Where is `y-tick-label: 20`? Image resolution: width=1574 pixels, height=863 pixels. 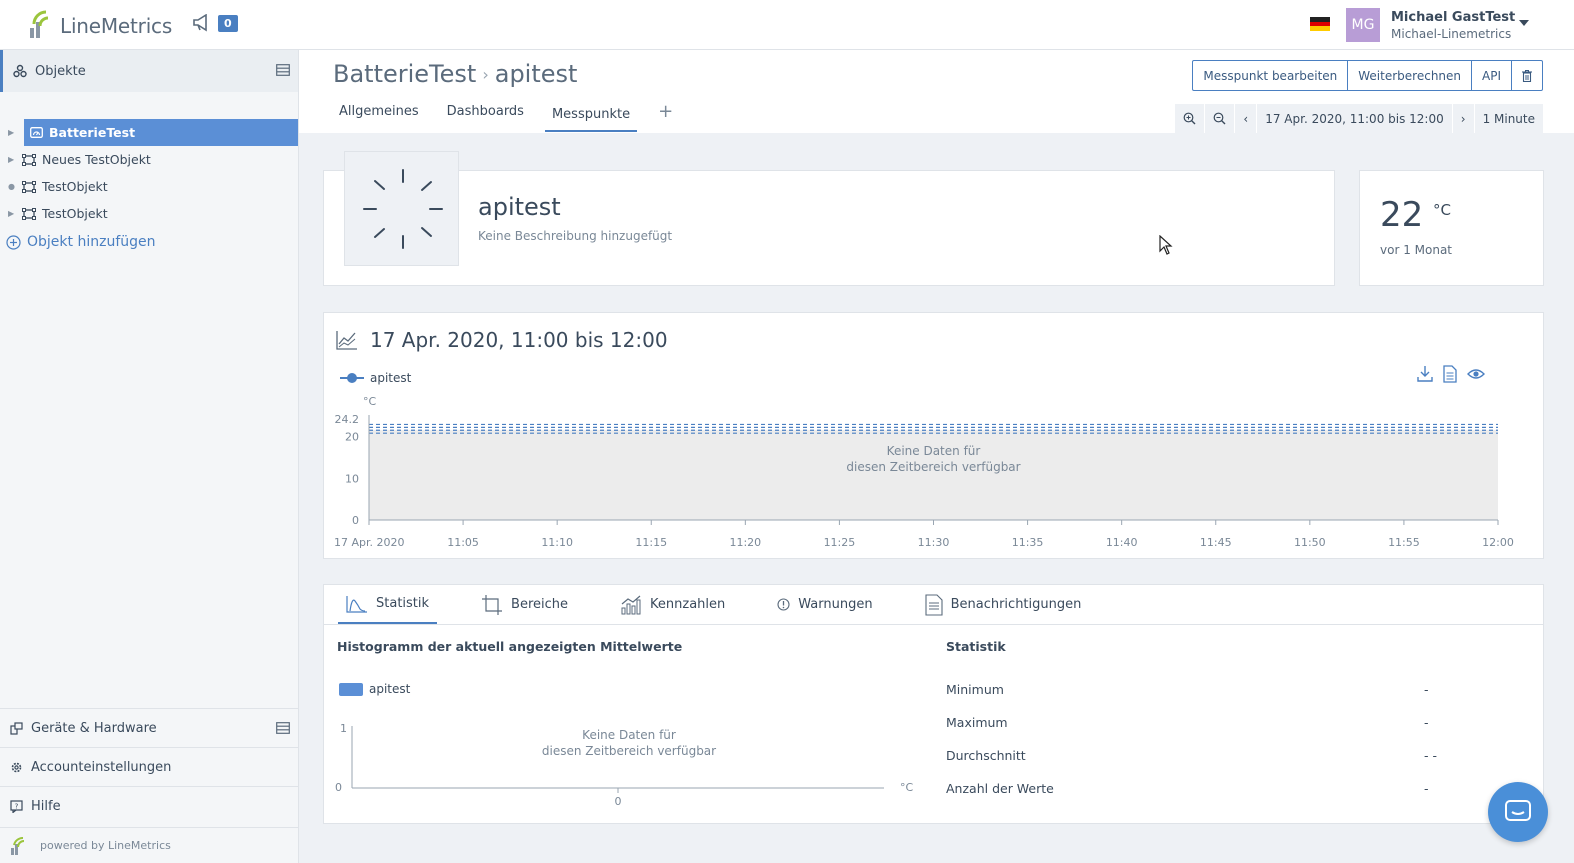 y-tick-label: 20 is located at coordinates (352, 437).